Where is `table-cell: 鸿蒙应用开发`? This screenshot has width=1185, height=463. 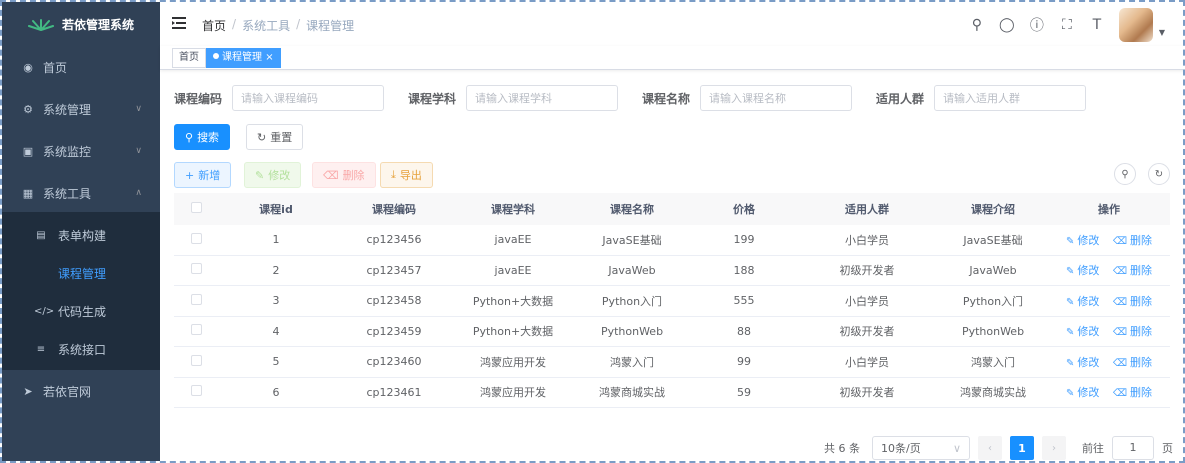 table-cell: 鸿蒙应用开发 is located at coordinates (513, 362).